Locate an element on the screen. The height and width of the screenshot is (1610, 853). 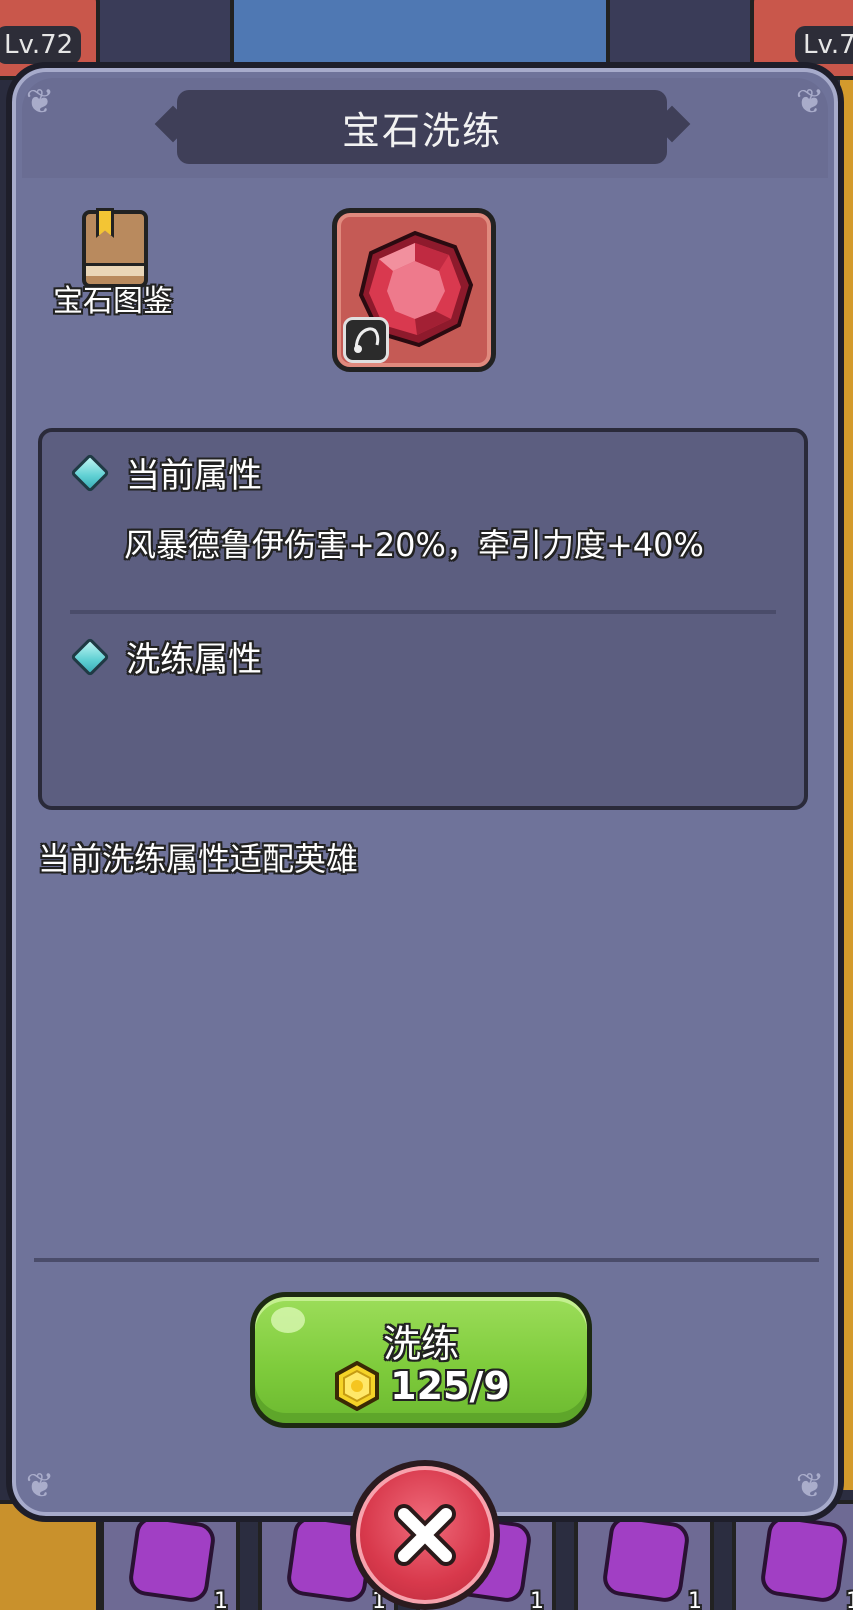
gem-slot is located at coordinates (414, 290).